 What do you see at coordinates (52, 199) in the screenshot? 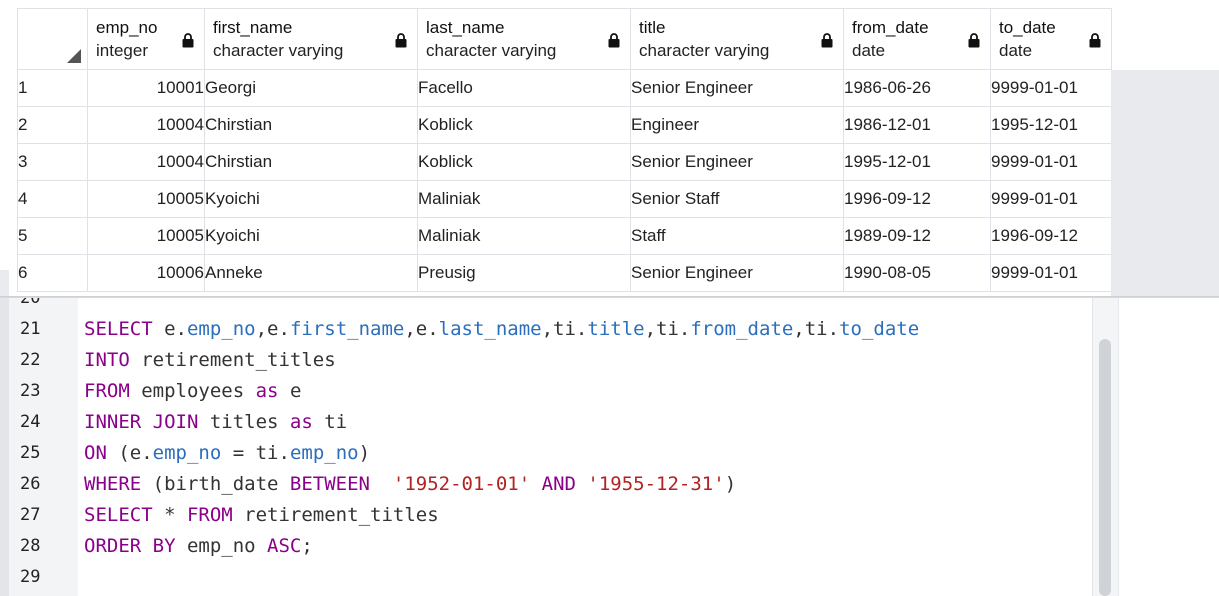
I see `row-number: 4` at bounding box center [52, 199].